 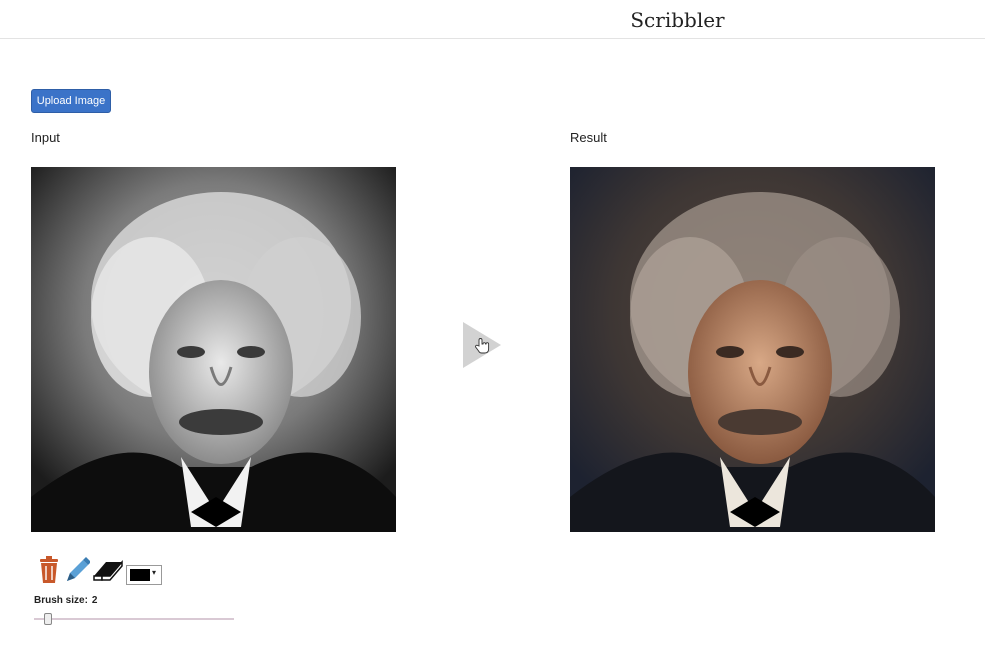 I want to click on brush-size-text: Brush size:, so click(x=61, y=600).